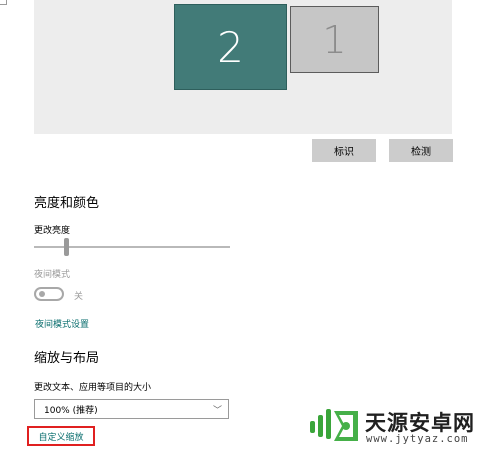  I want to click on display-2-tile: 2, so click(230, 47).